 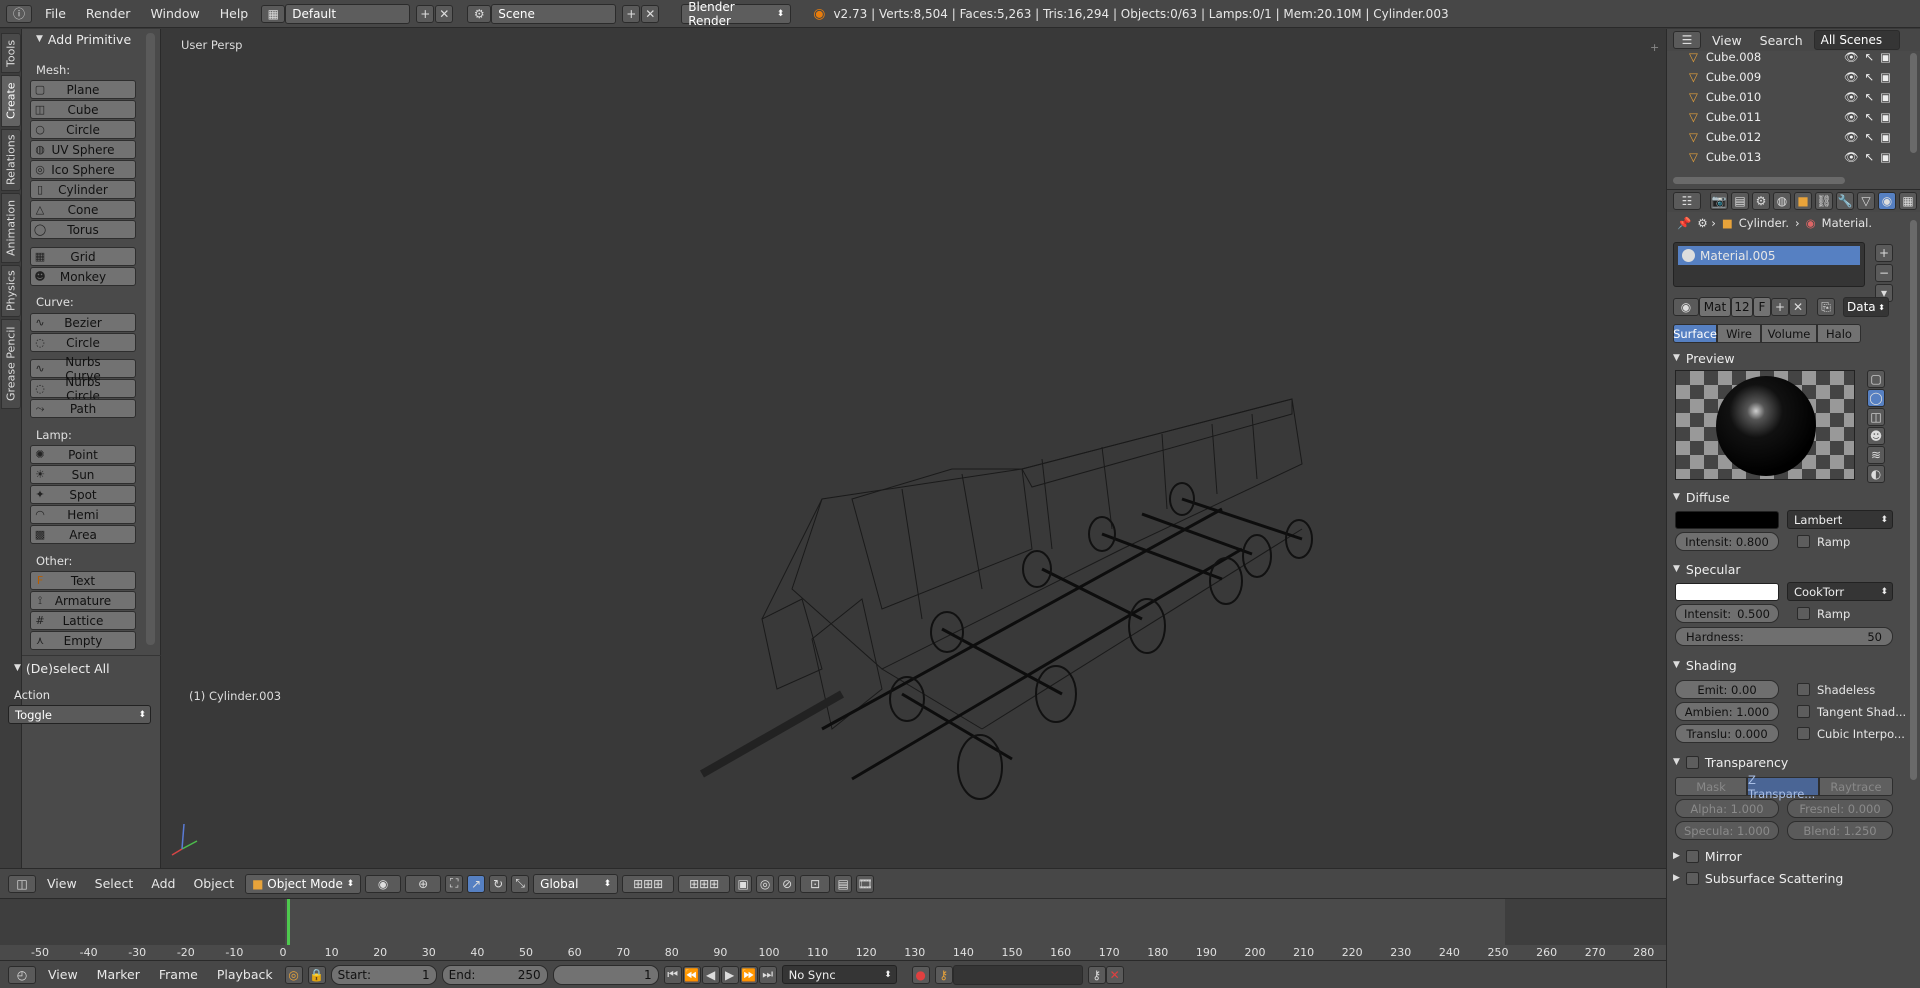 What do you see at coordinates (83, 640) in the screenshot?
I see `add-empty-button: ⋏ Empty` at bounding box center [83, 640].